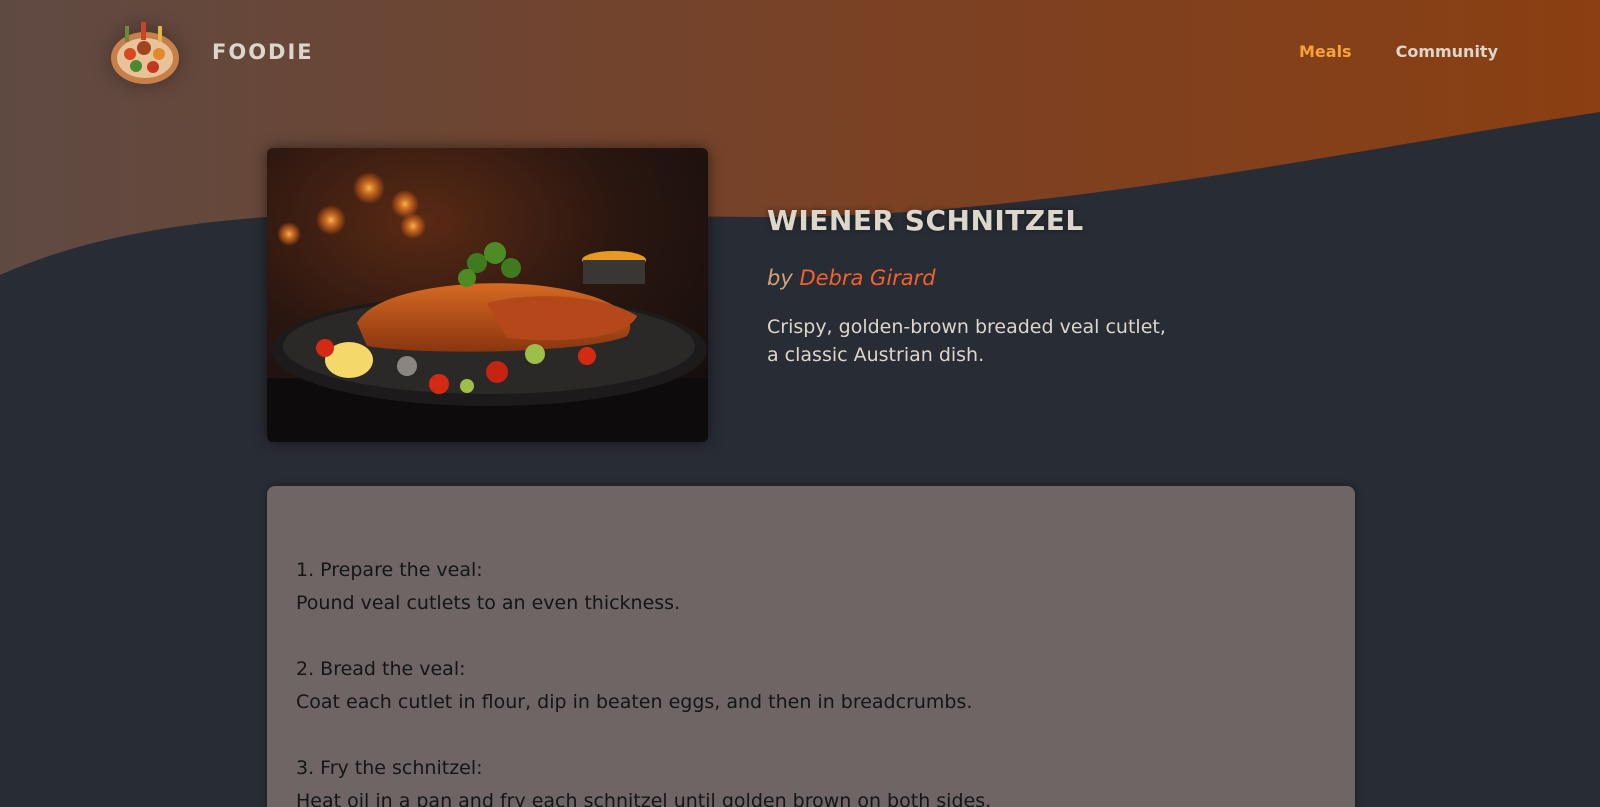 The image size is (1600, 807). I want to click on meal-title: WIENER SCHNITZEL, so click(925, 220).